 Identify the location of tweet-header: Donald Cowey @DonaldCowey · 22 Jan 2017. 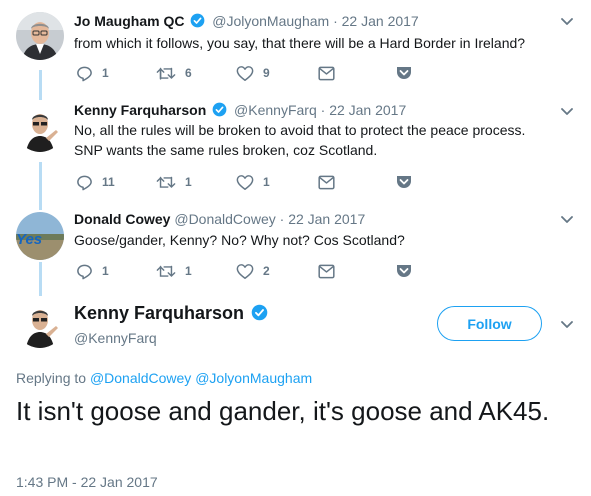
(219, 219).